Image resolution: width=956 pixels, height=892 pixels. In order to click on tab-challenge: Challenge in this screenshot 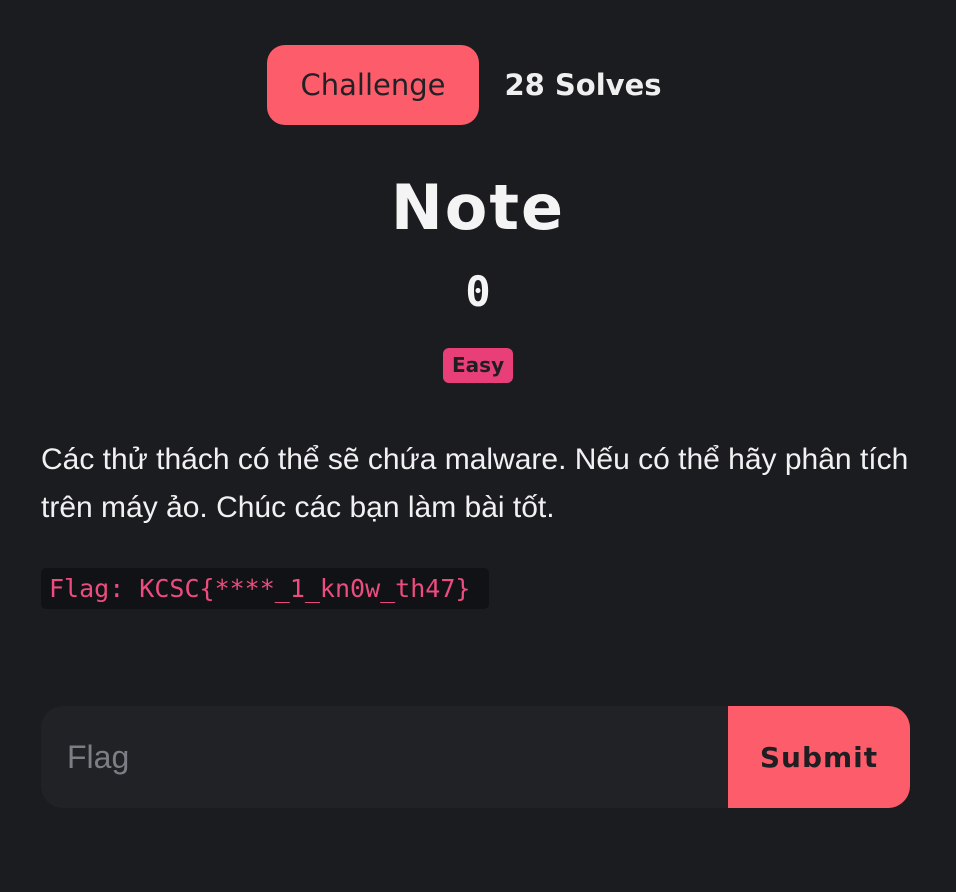, I will do `click(373, 85)`.